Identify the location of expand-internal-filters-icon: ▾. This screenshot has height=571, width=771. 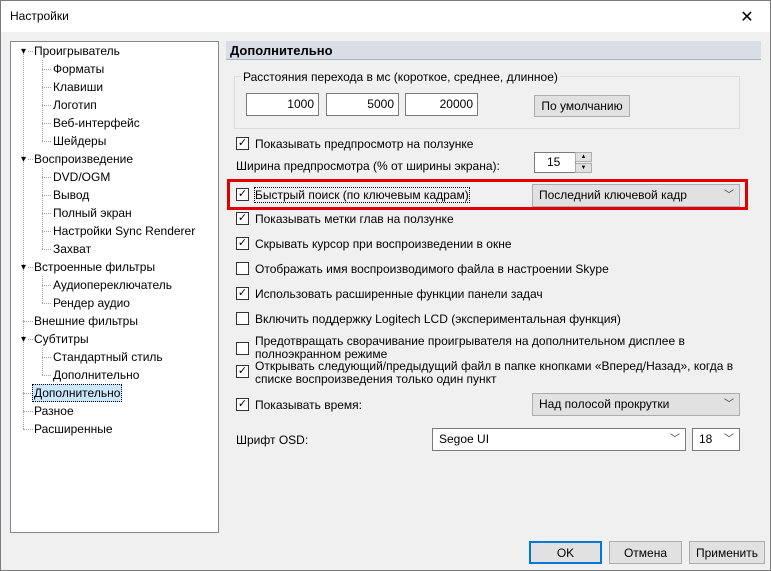
(23, 268).